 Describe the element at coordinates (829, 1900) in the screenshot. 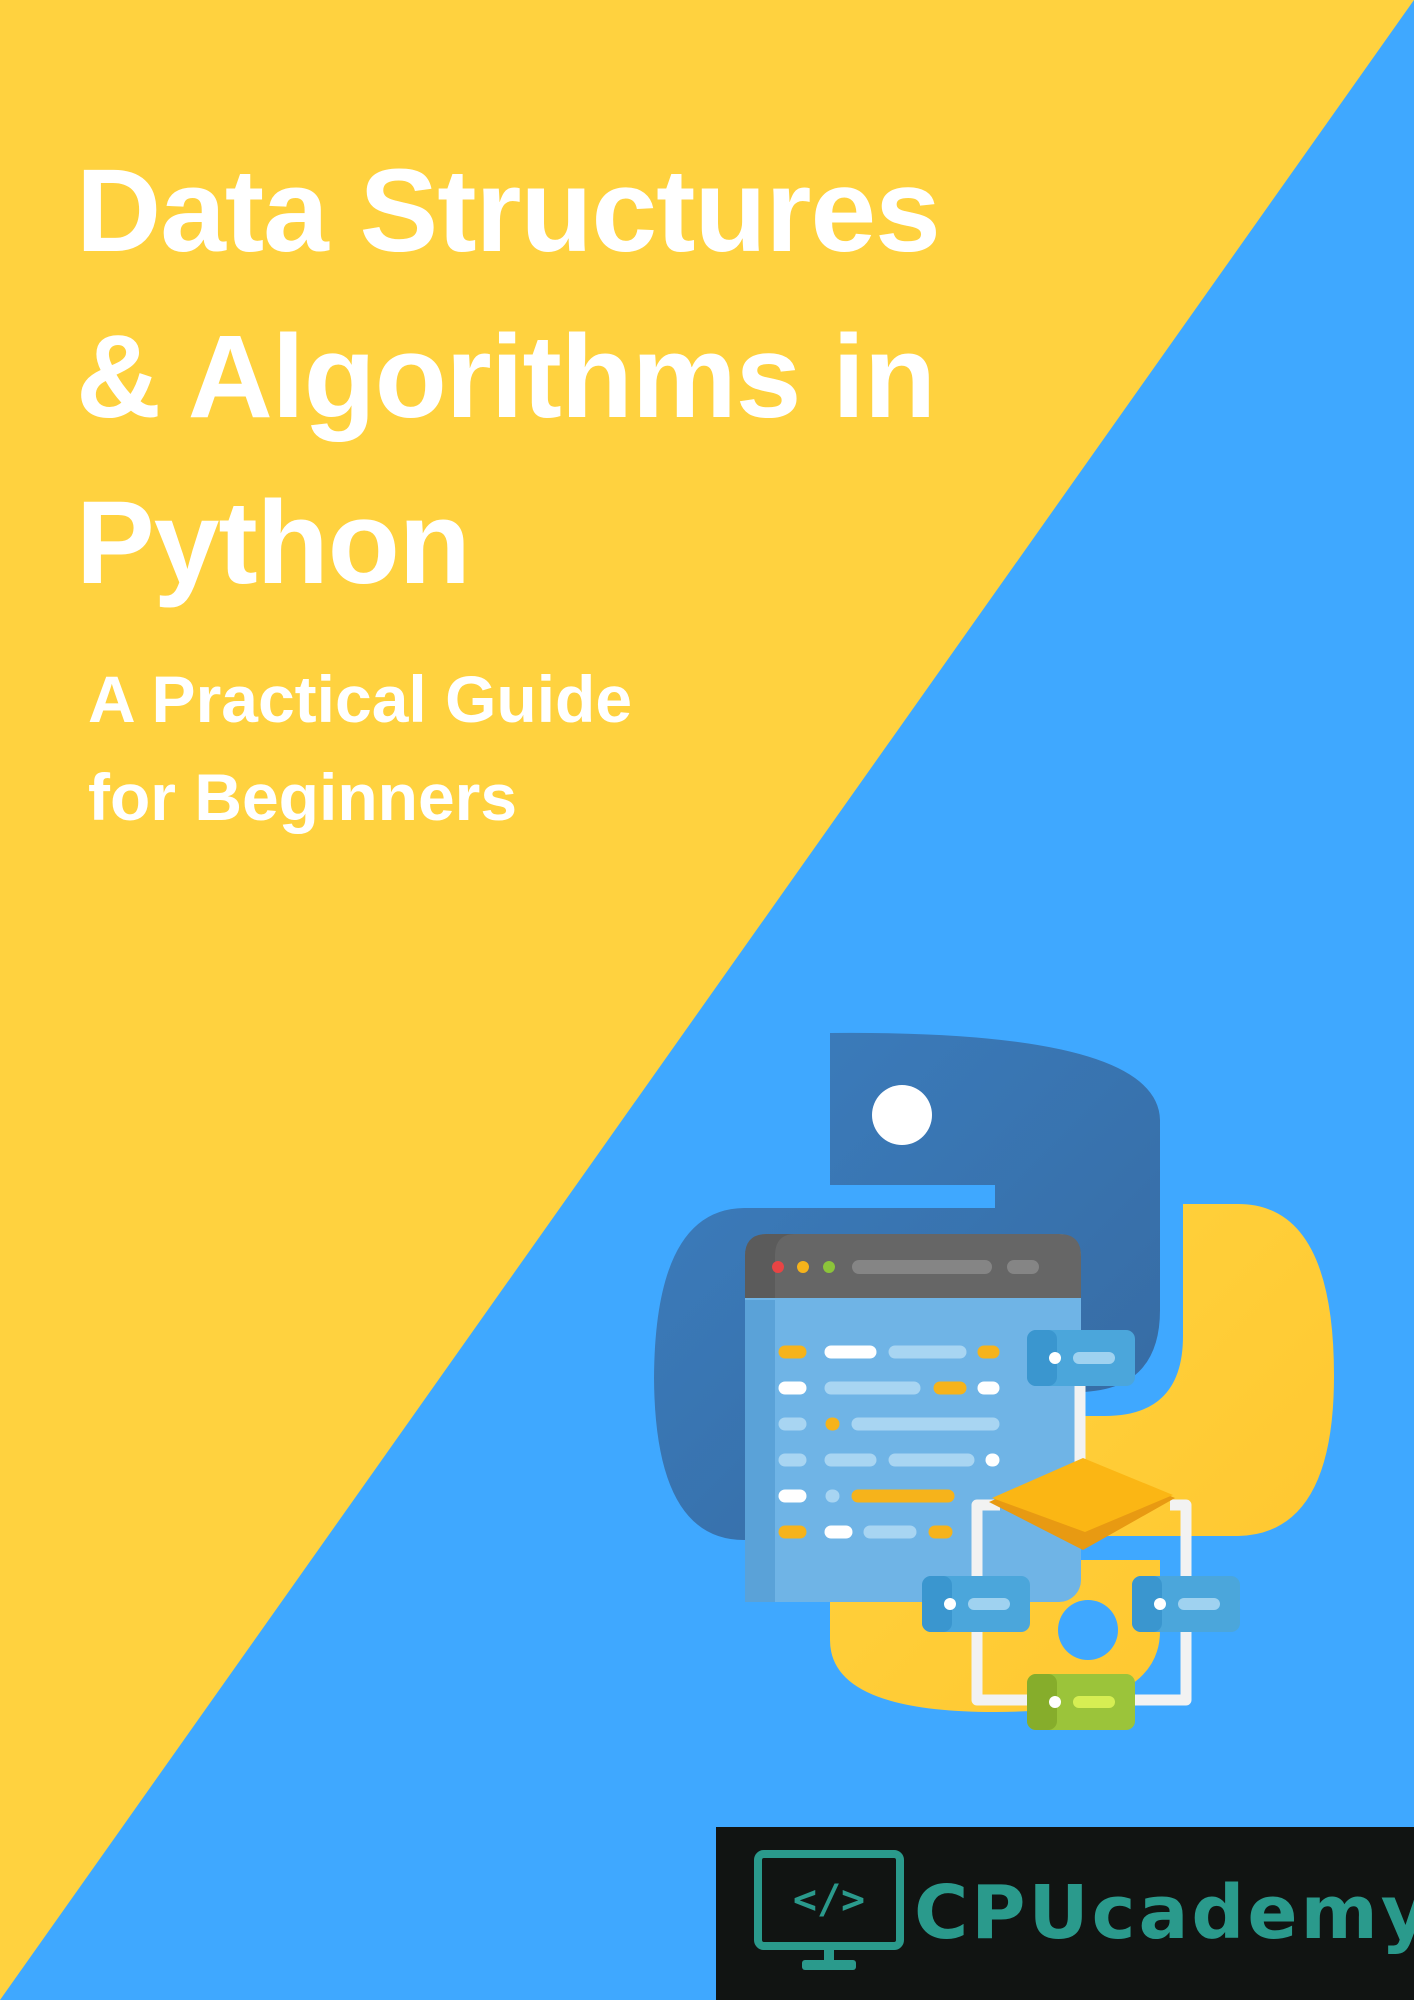

I see `code-symbol: </>` at that location.